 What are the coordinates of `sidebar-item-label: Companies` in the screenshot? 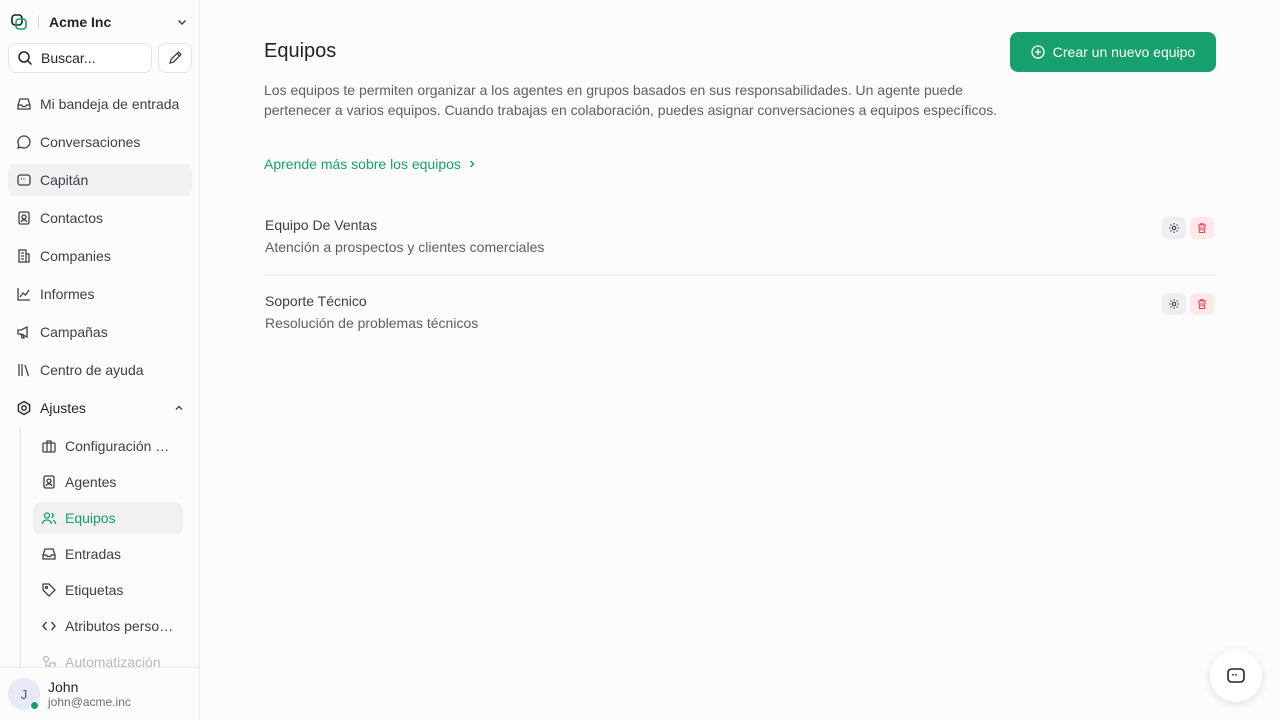 It's located at (75, 256).